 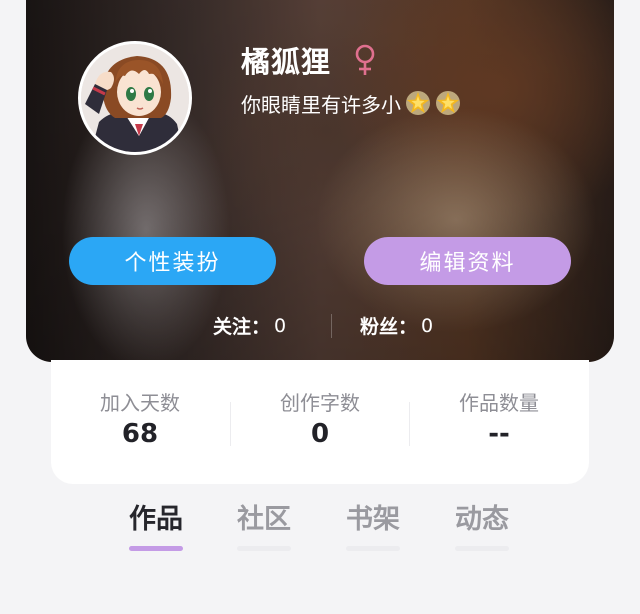 I want to click on username: 橘狐狸, so click(x=286, y=62).